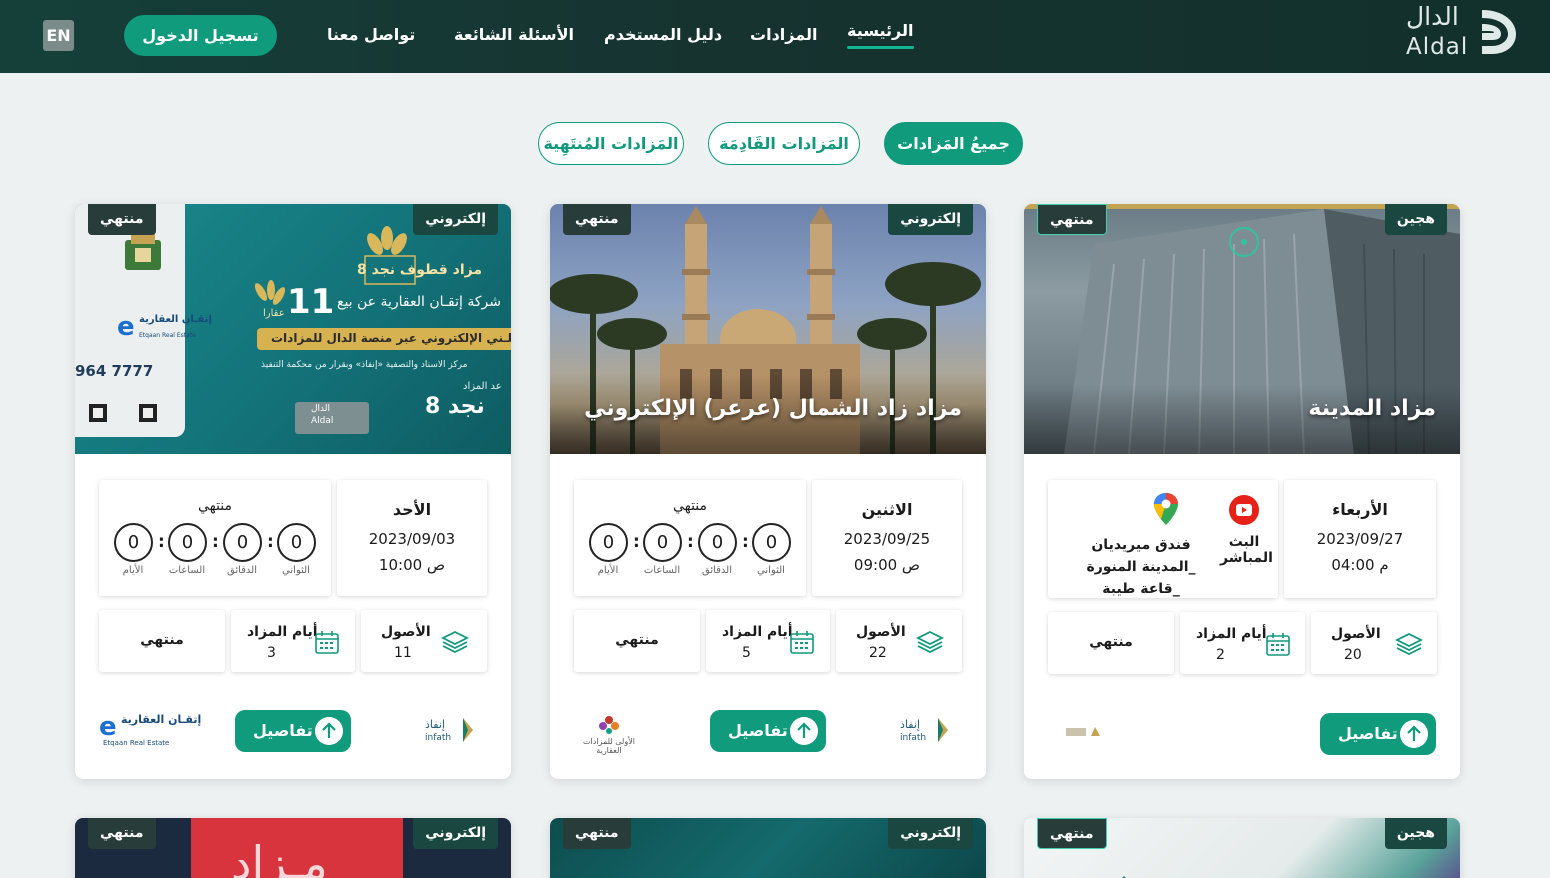 The width and height of the screenshot is (1550, 878). What do you see at coordinates (784, 143) in the screenshot?
I see `filter-upcoming-auctions: المَزادات القَادِمَة` at bounding box center [784, 143].